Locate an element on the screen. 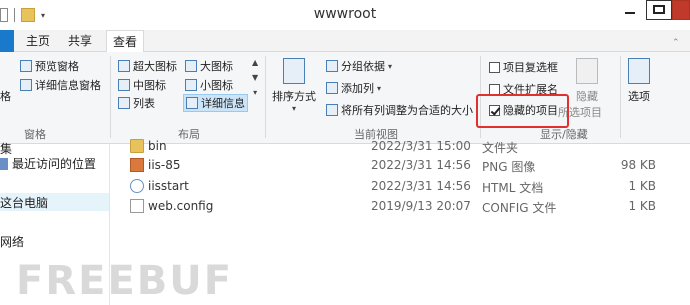 The image size is (690, 305). tab-home: 主页 is located at coordinates (38, 41).